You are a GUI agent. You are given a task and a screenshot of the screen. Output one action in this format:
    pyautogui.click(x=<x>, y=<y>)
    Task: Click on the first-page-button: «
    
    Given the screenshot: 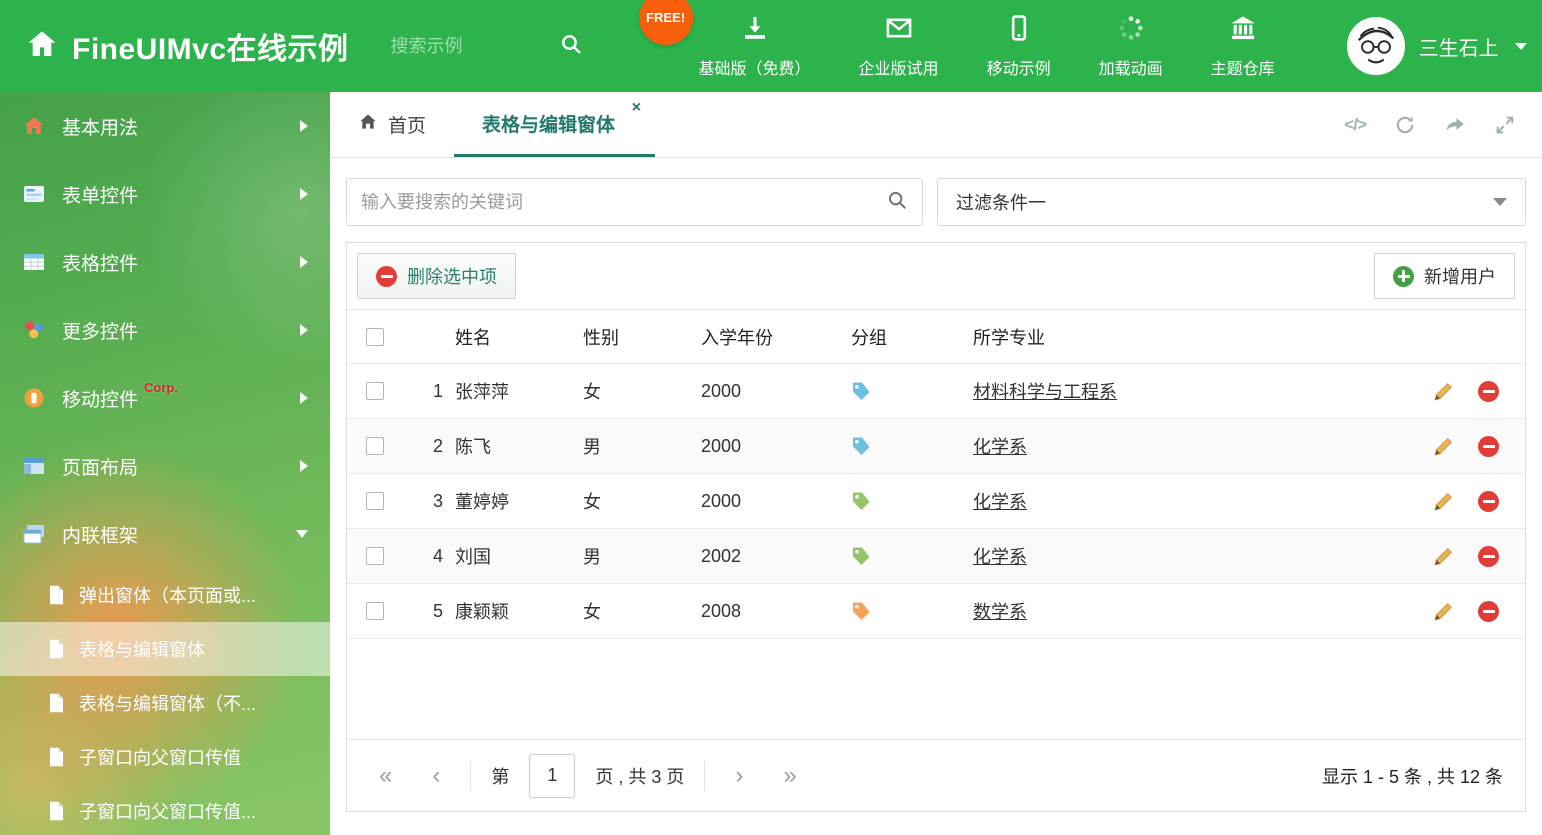 What is the action you would take?
    pyautogui.click(x=385, y=775)
    